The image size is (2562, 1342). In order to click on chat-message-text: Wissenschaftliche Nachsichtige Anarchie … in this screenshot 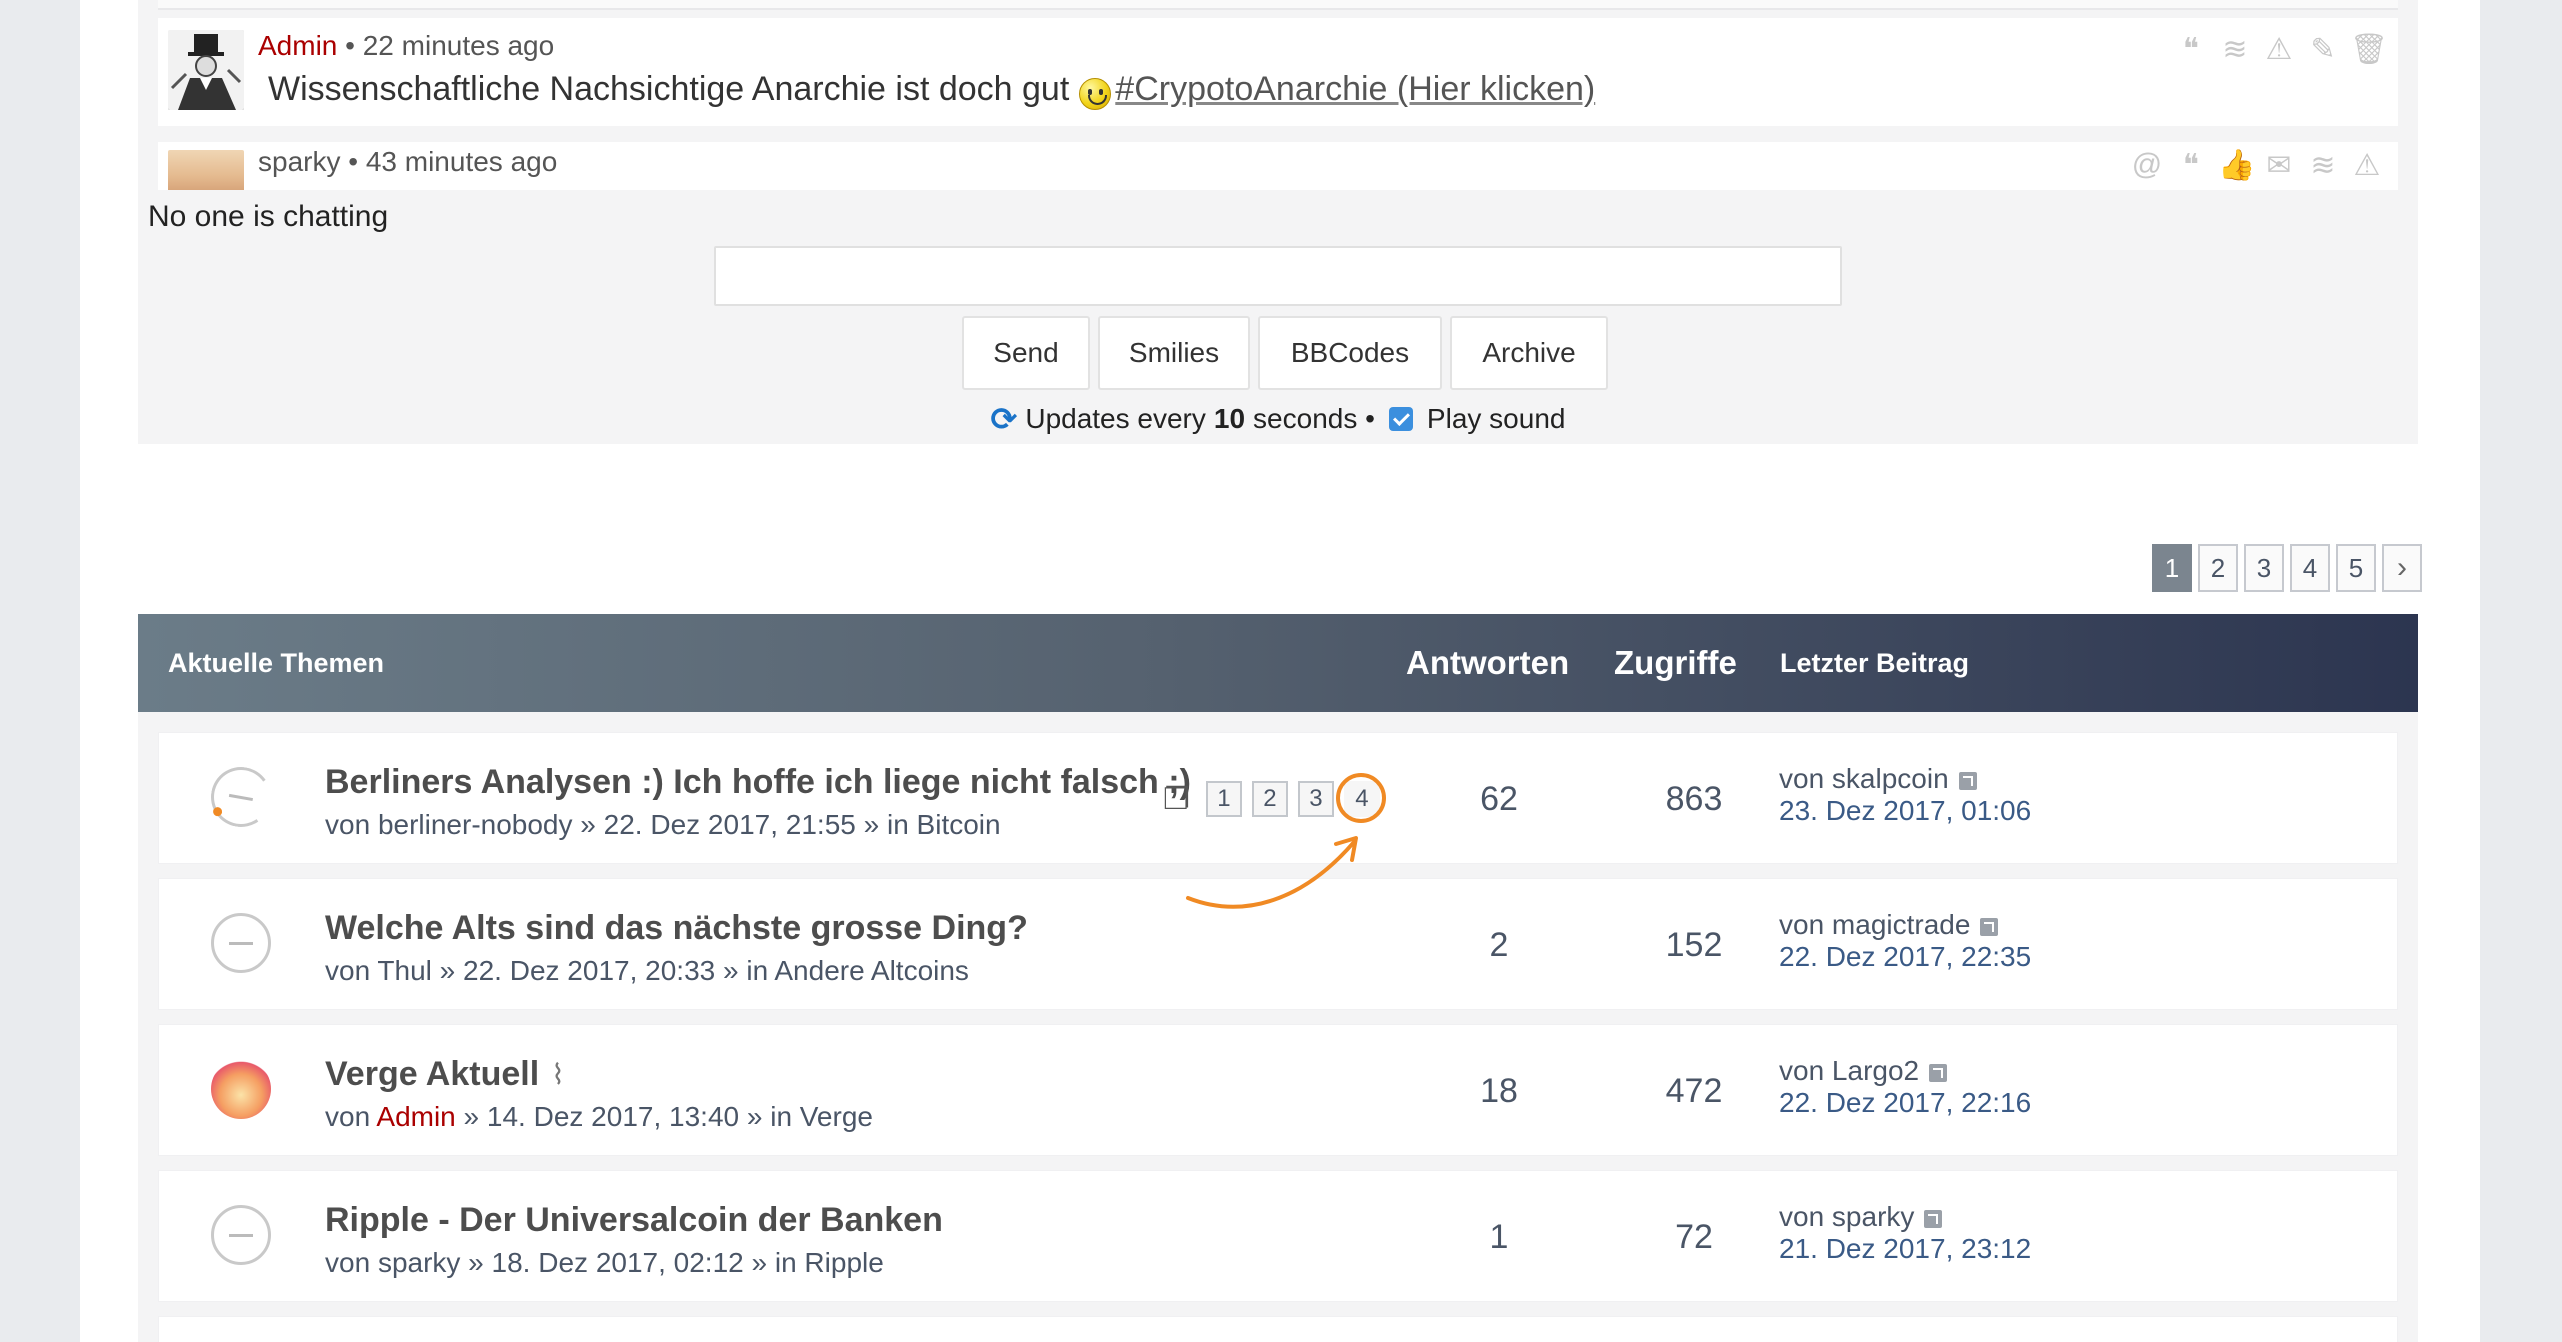, I will do `click(931, 90)`.